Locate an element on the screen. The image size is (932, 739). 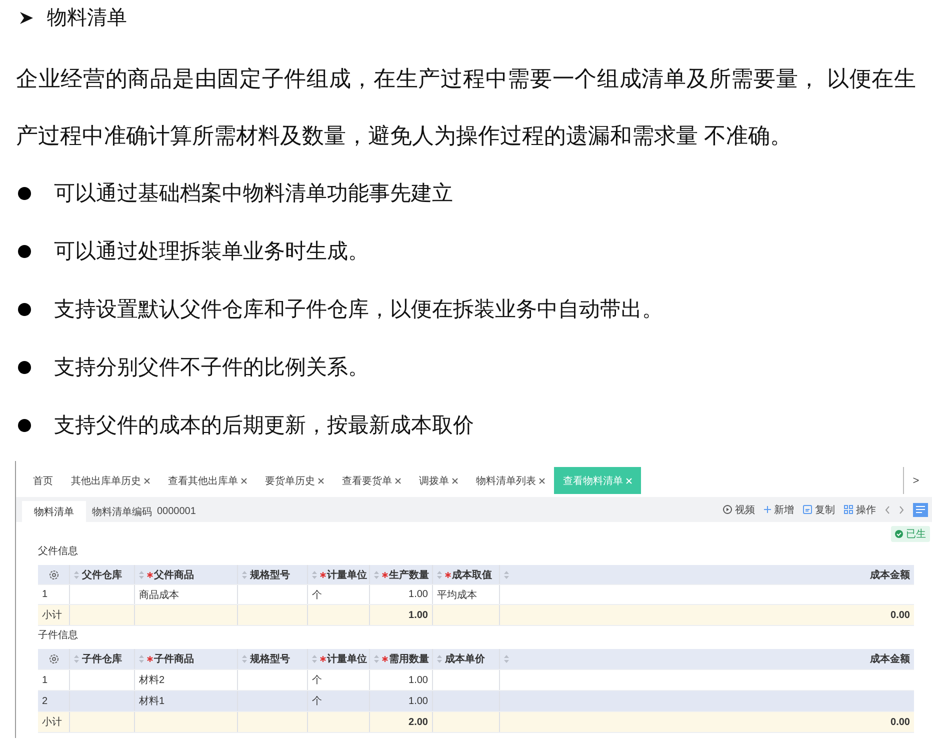
column-header: 成本取值 is located at coordinates (468, 575).